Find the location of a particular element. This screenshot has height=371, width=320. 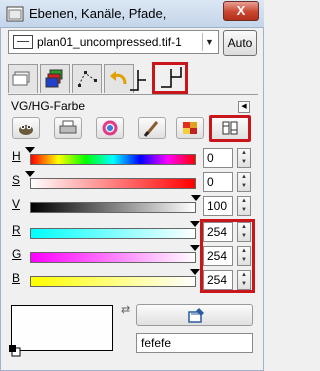

watercolor-selector-button is located at coordinates (152, 128).